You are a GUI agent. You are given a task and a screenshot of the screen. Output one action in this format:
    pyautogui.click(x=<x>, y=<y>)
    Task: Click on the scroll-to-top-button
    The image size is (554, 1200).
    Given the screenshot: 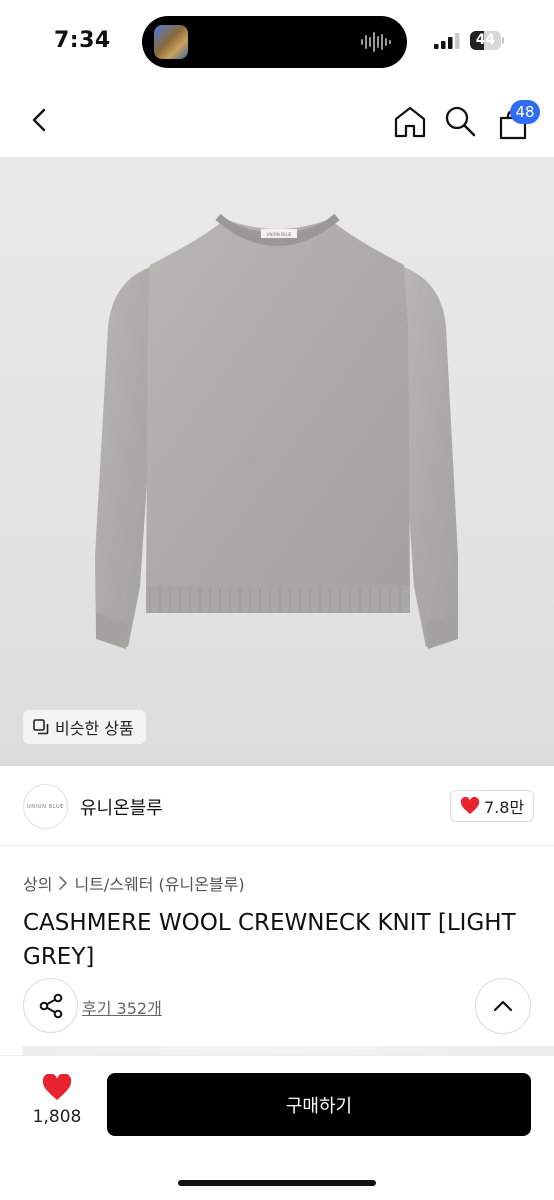 What is the action you would take?
    pyautogui.click(x=503, y=1006)
    